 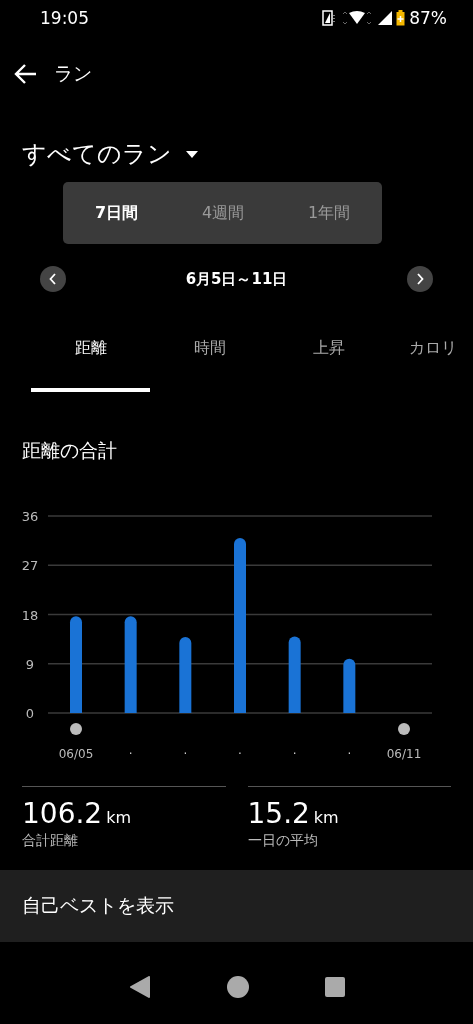 I want to click on previous-button, so click(x=53, y=279).